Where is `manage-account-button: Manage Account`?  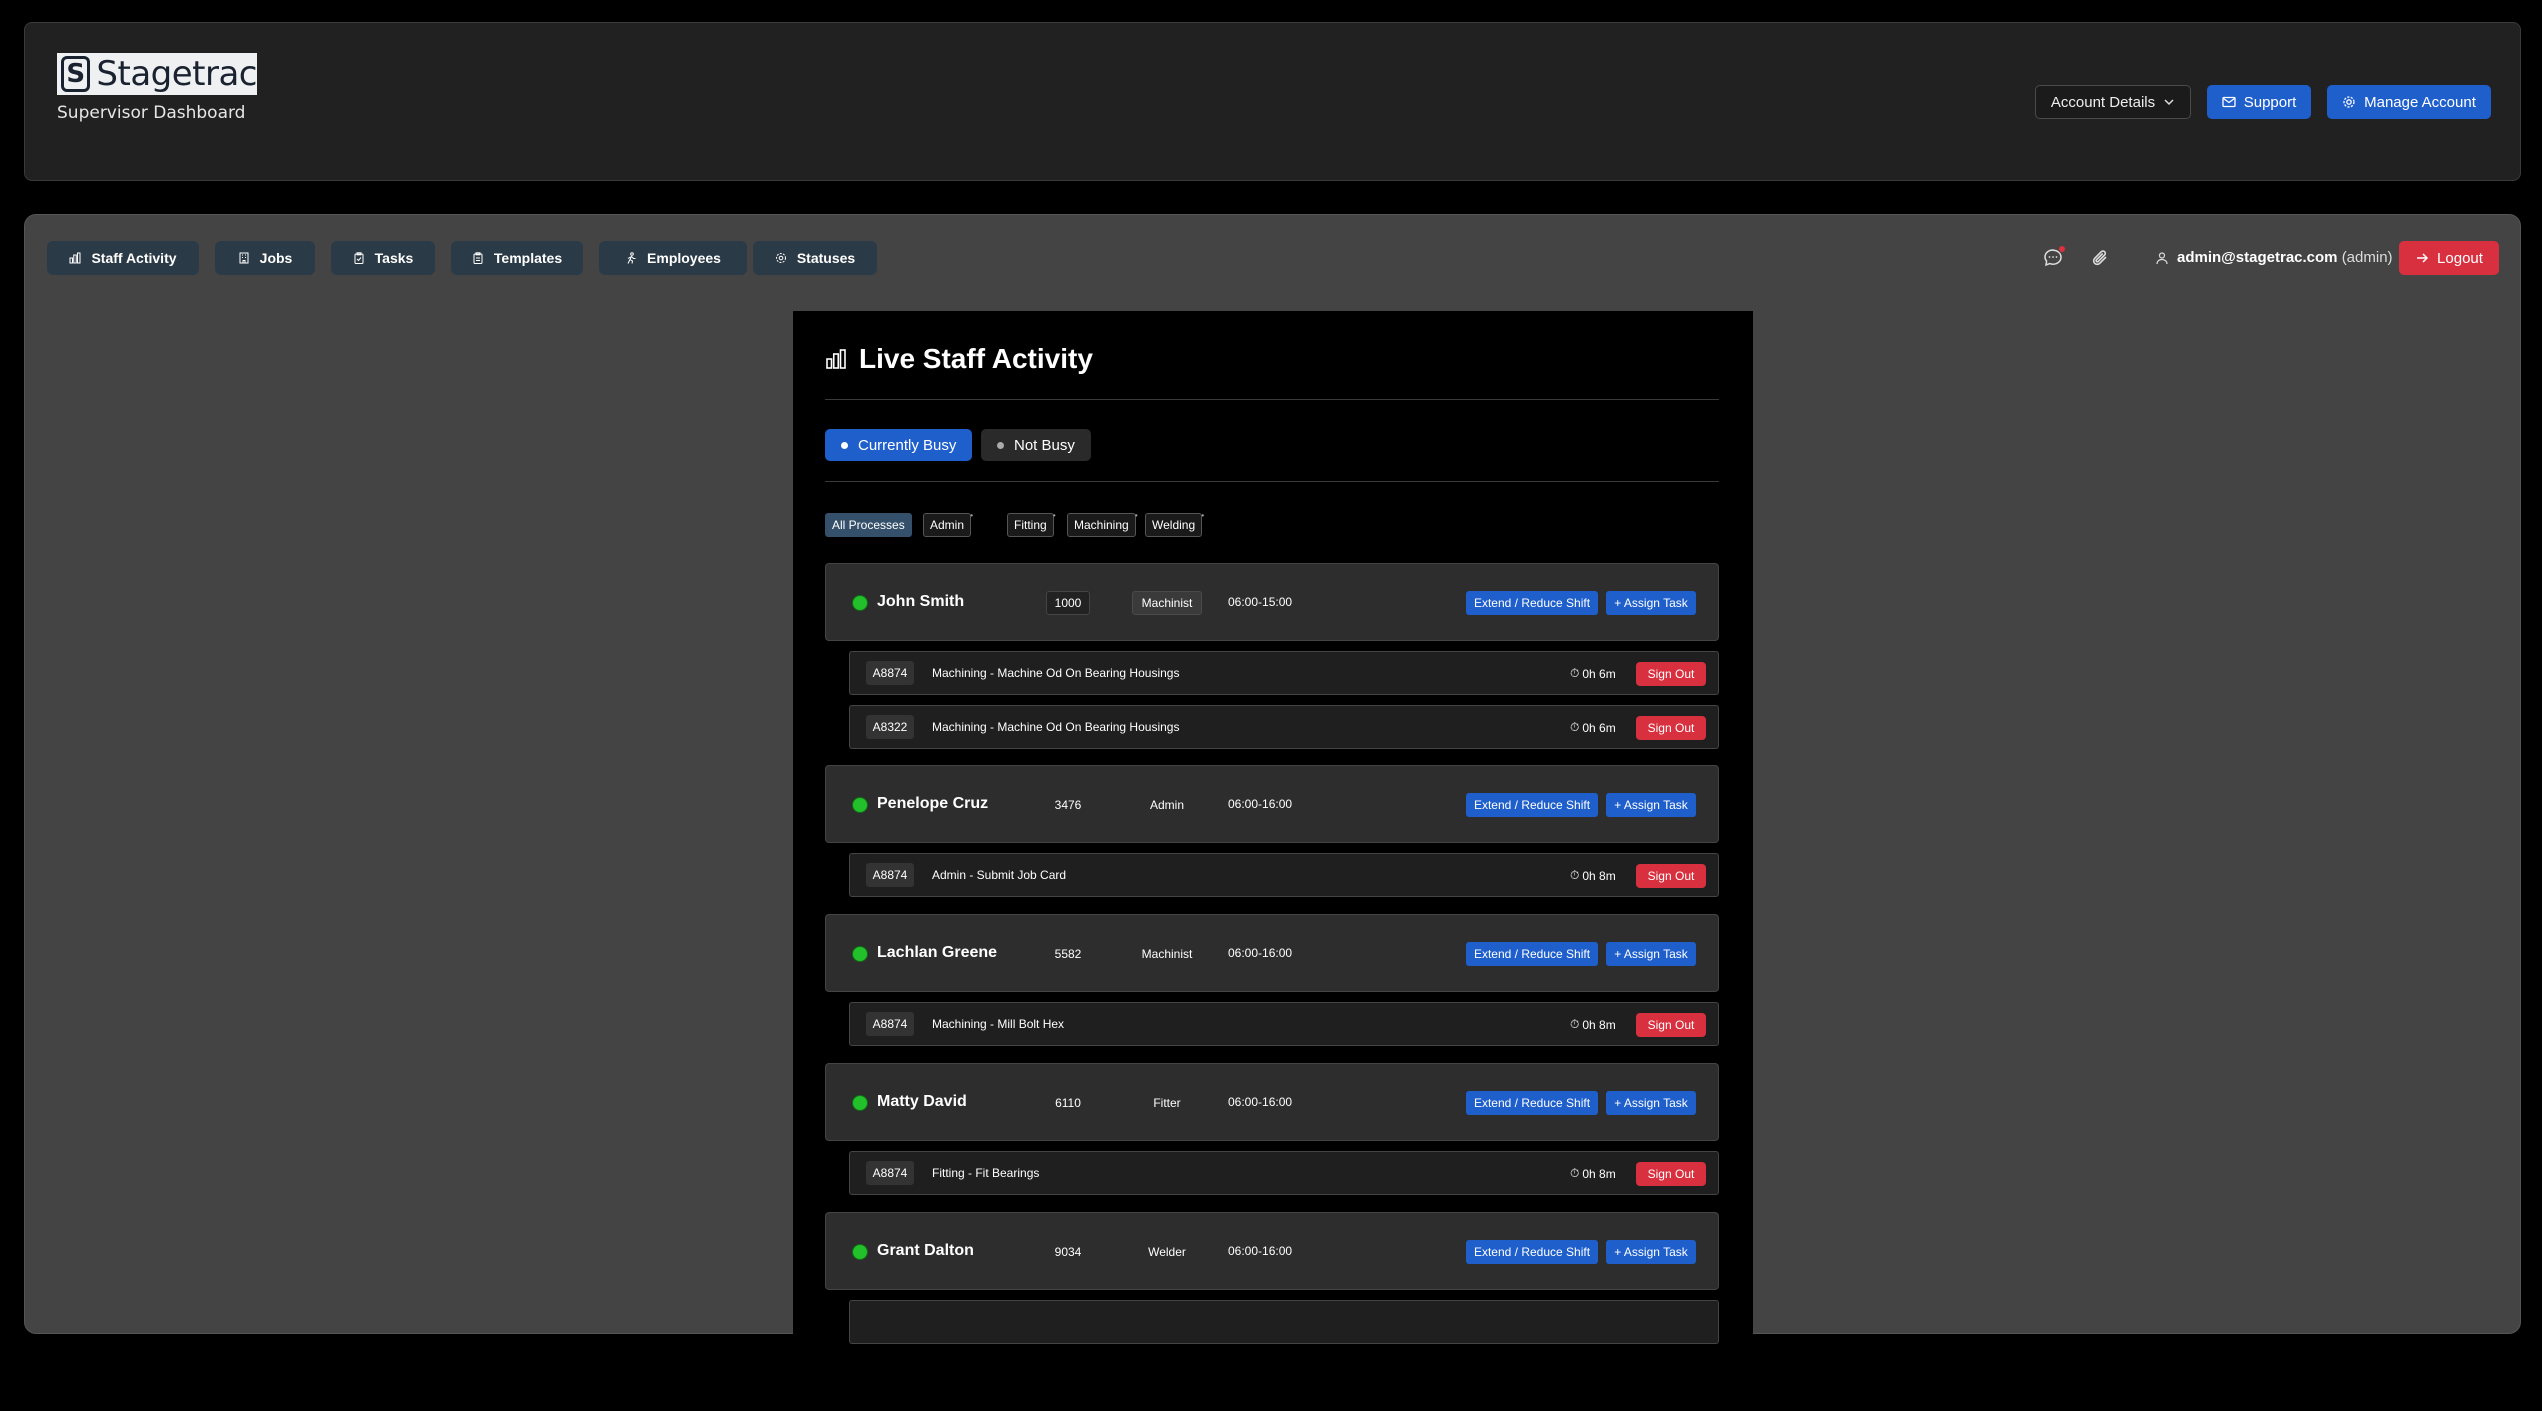 manage-account-button: Manage Account is located at coordinates (2409, 102).